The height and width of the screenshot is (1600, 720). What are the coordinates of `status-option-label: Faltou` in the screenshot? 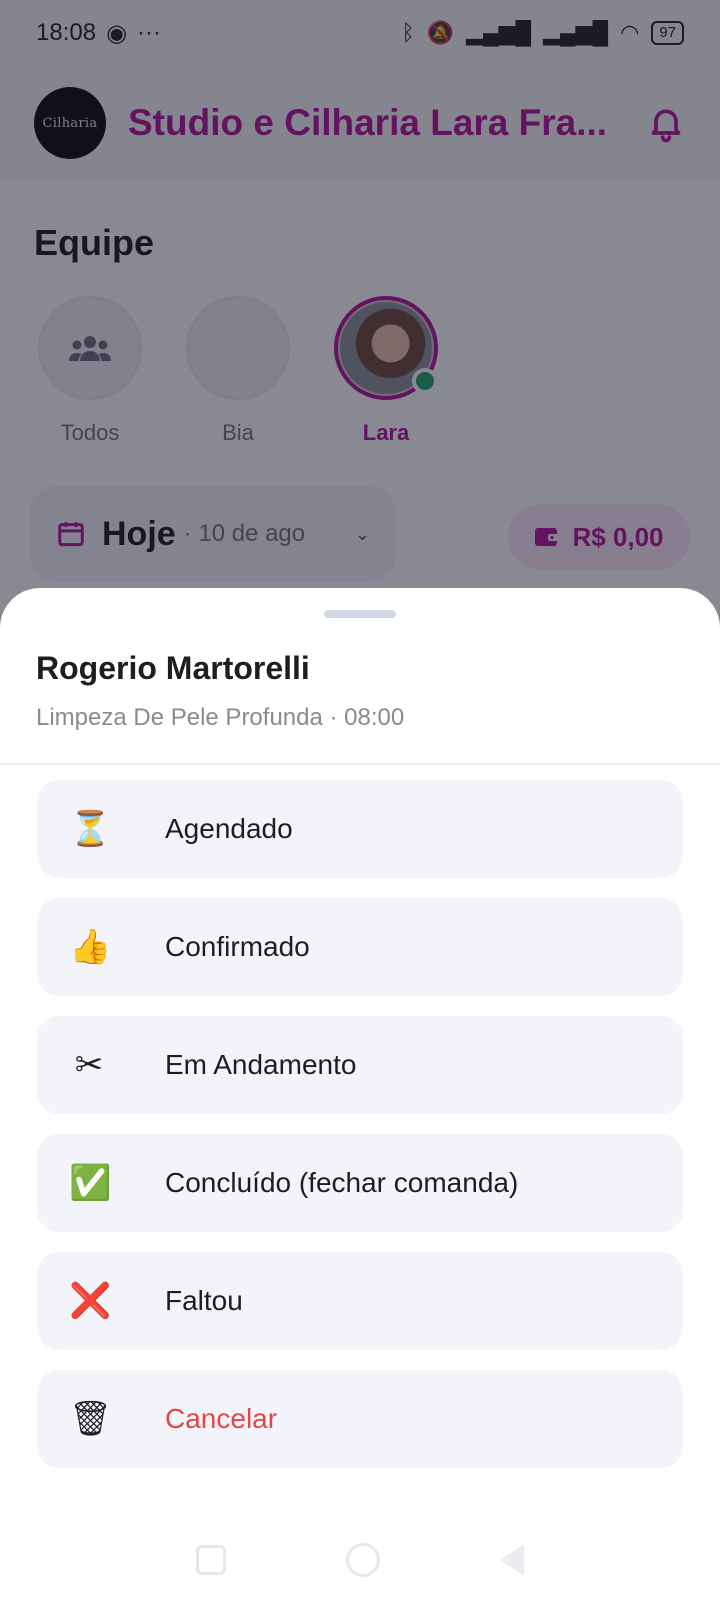 It's located at (204, 1300).